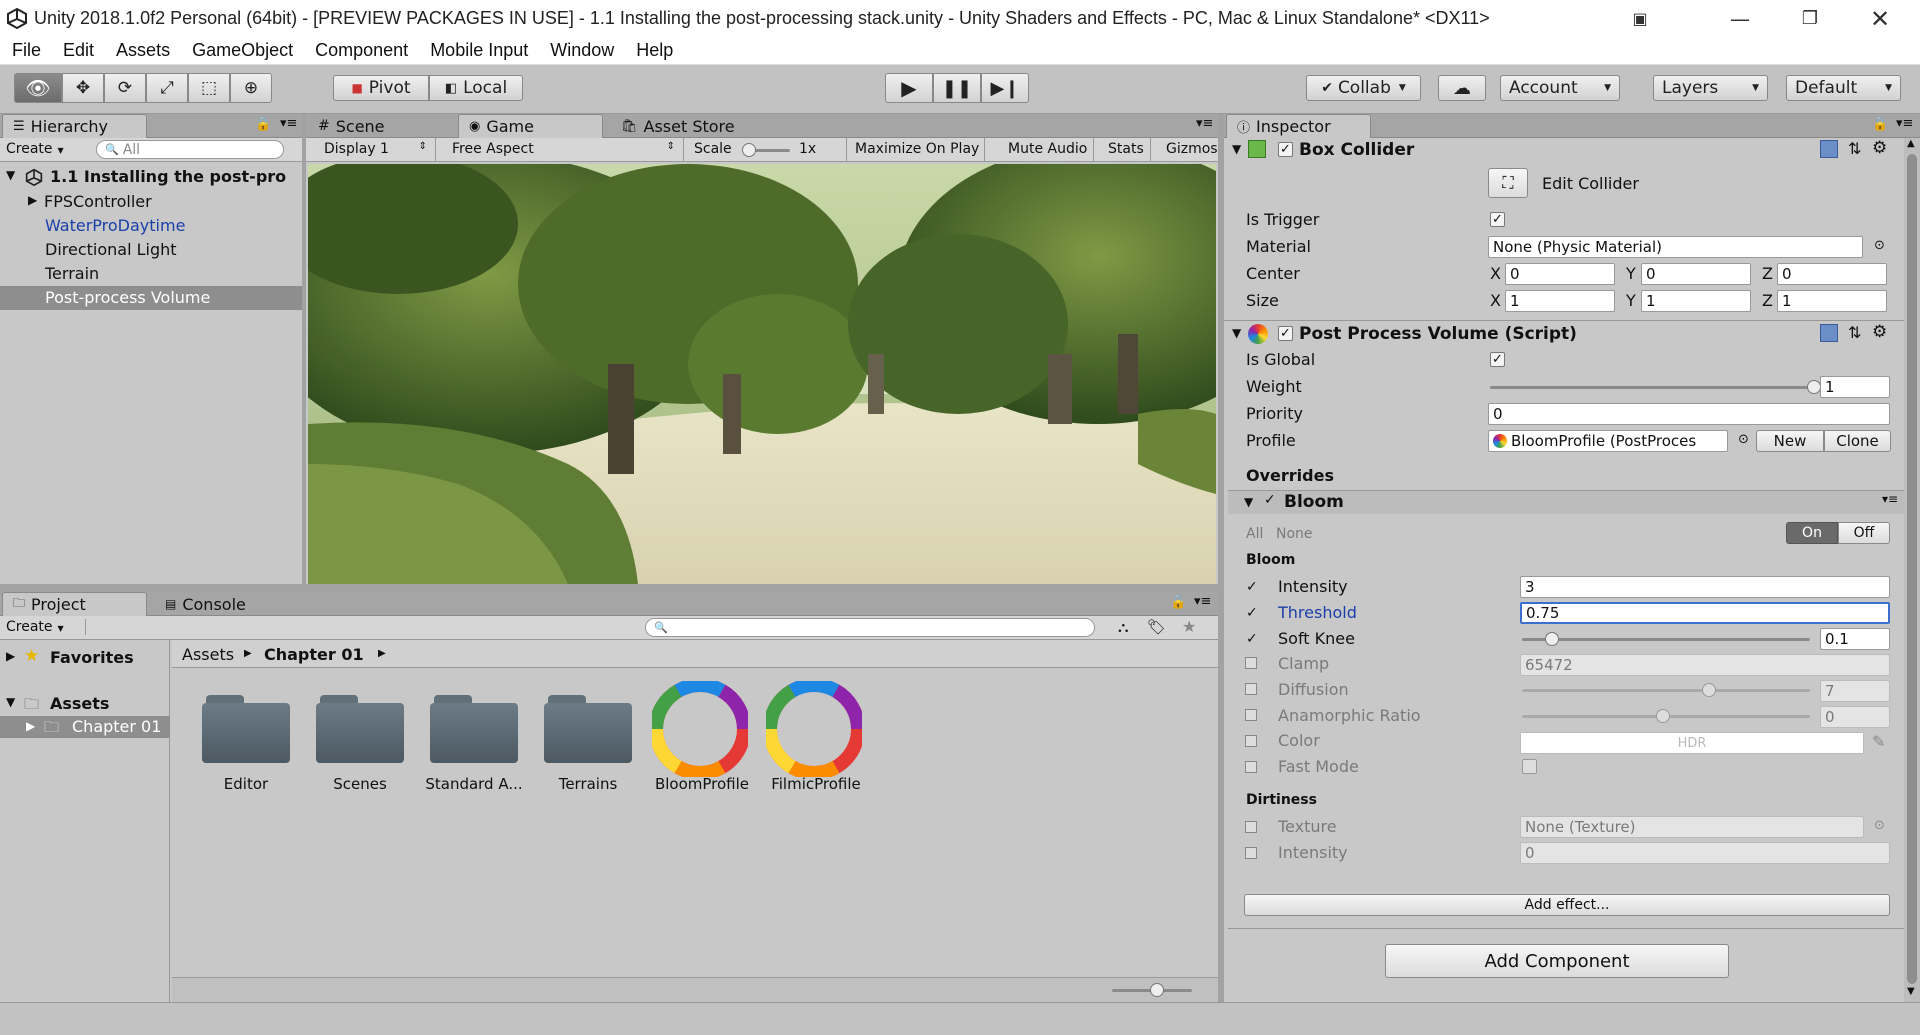 The image size is (1920, 1035). Describe the element at coordinates (74, 604) in the screenshot. I see `tab-project: 🗀 Project` at that location.